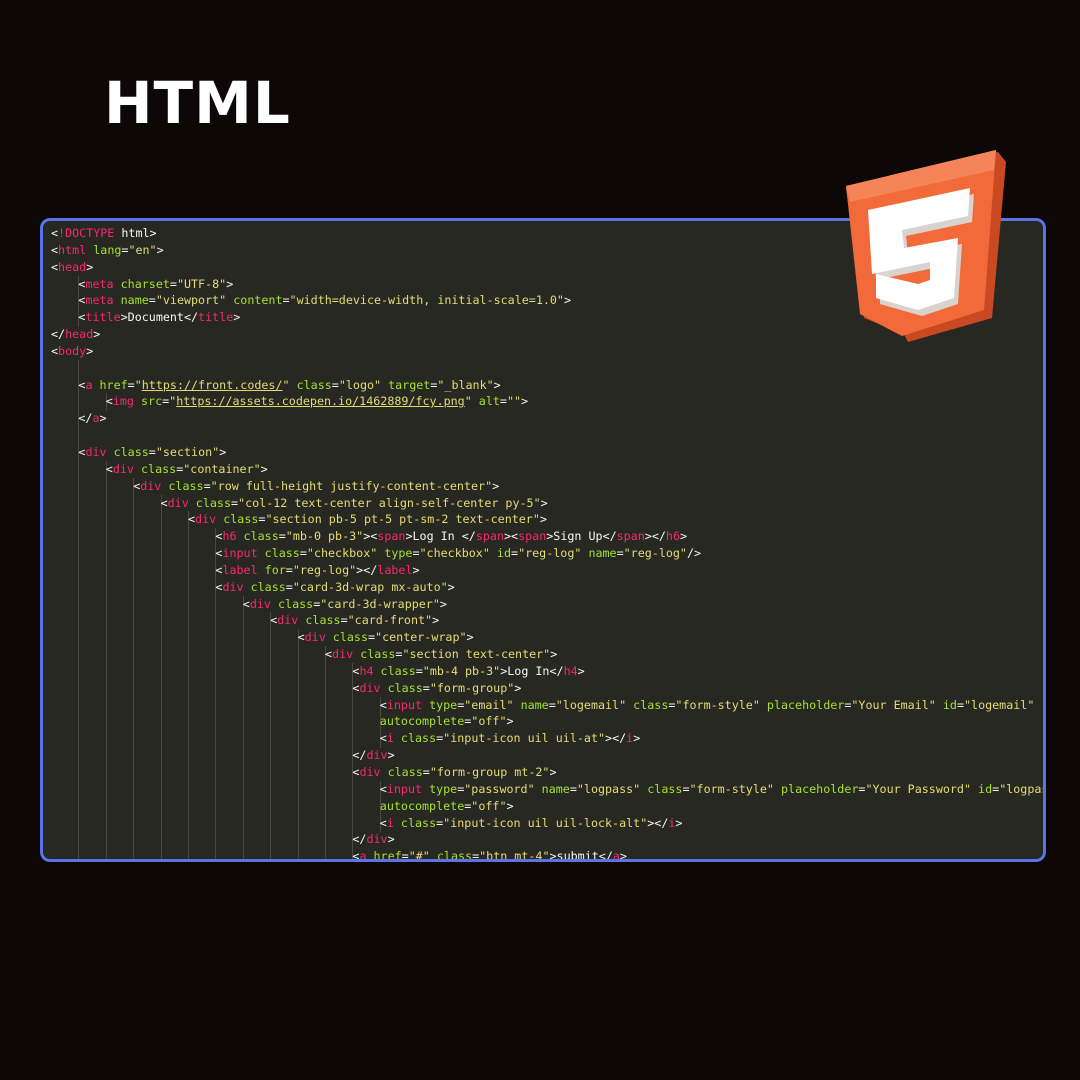  What do you see at coordinates (918, 788) in the screenshot?
I see `code-token: "Your Password"` at bounding box center [918, 788].